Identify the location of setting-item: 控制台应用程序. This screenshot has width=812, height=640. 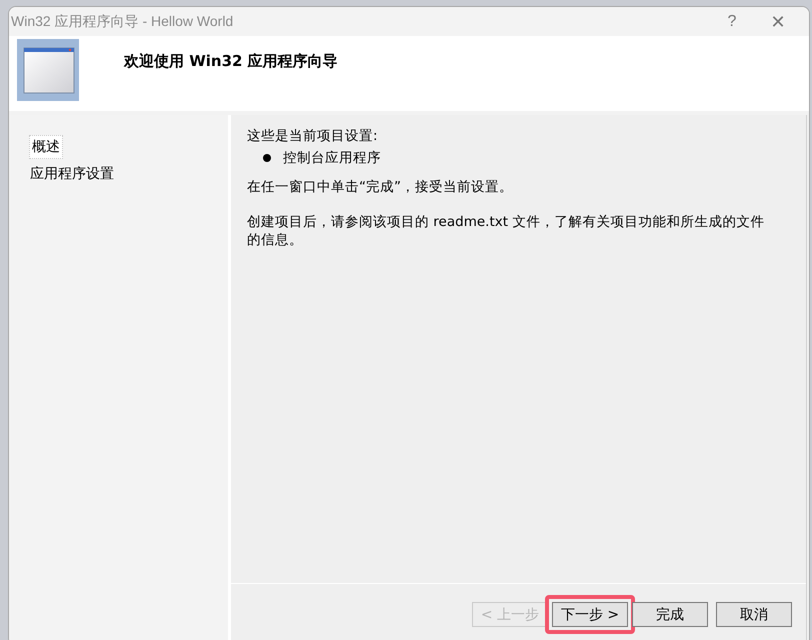
(332, 158).